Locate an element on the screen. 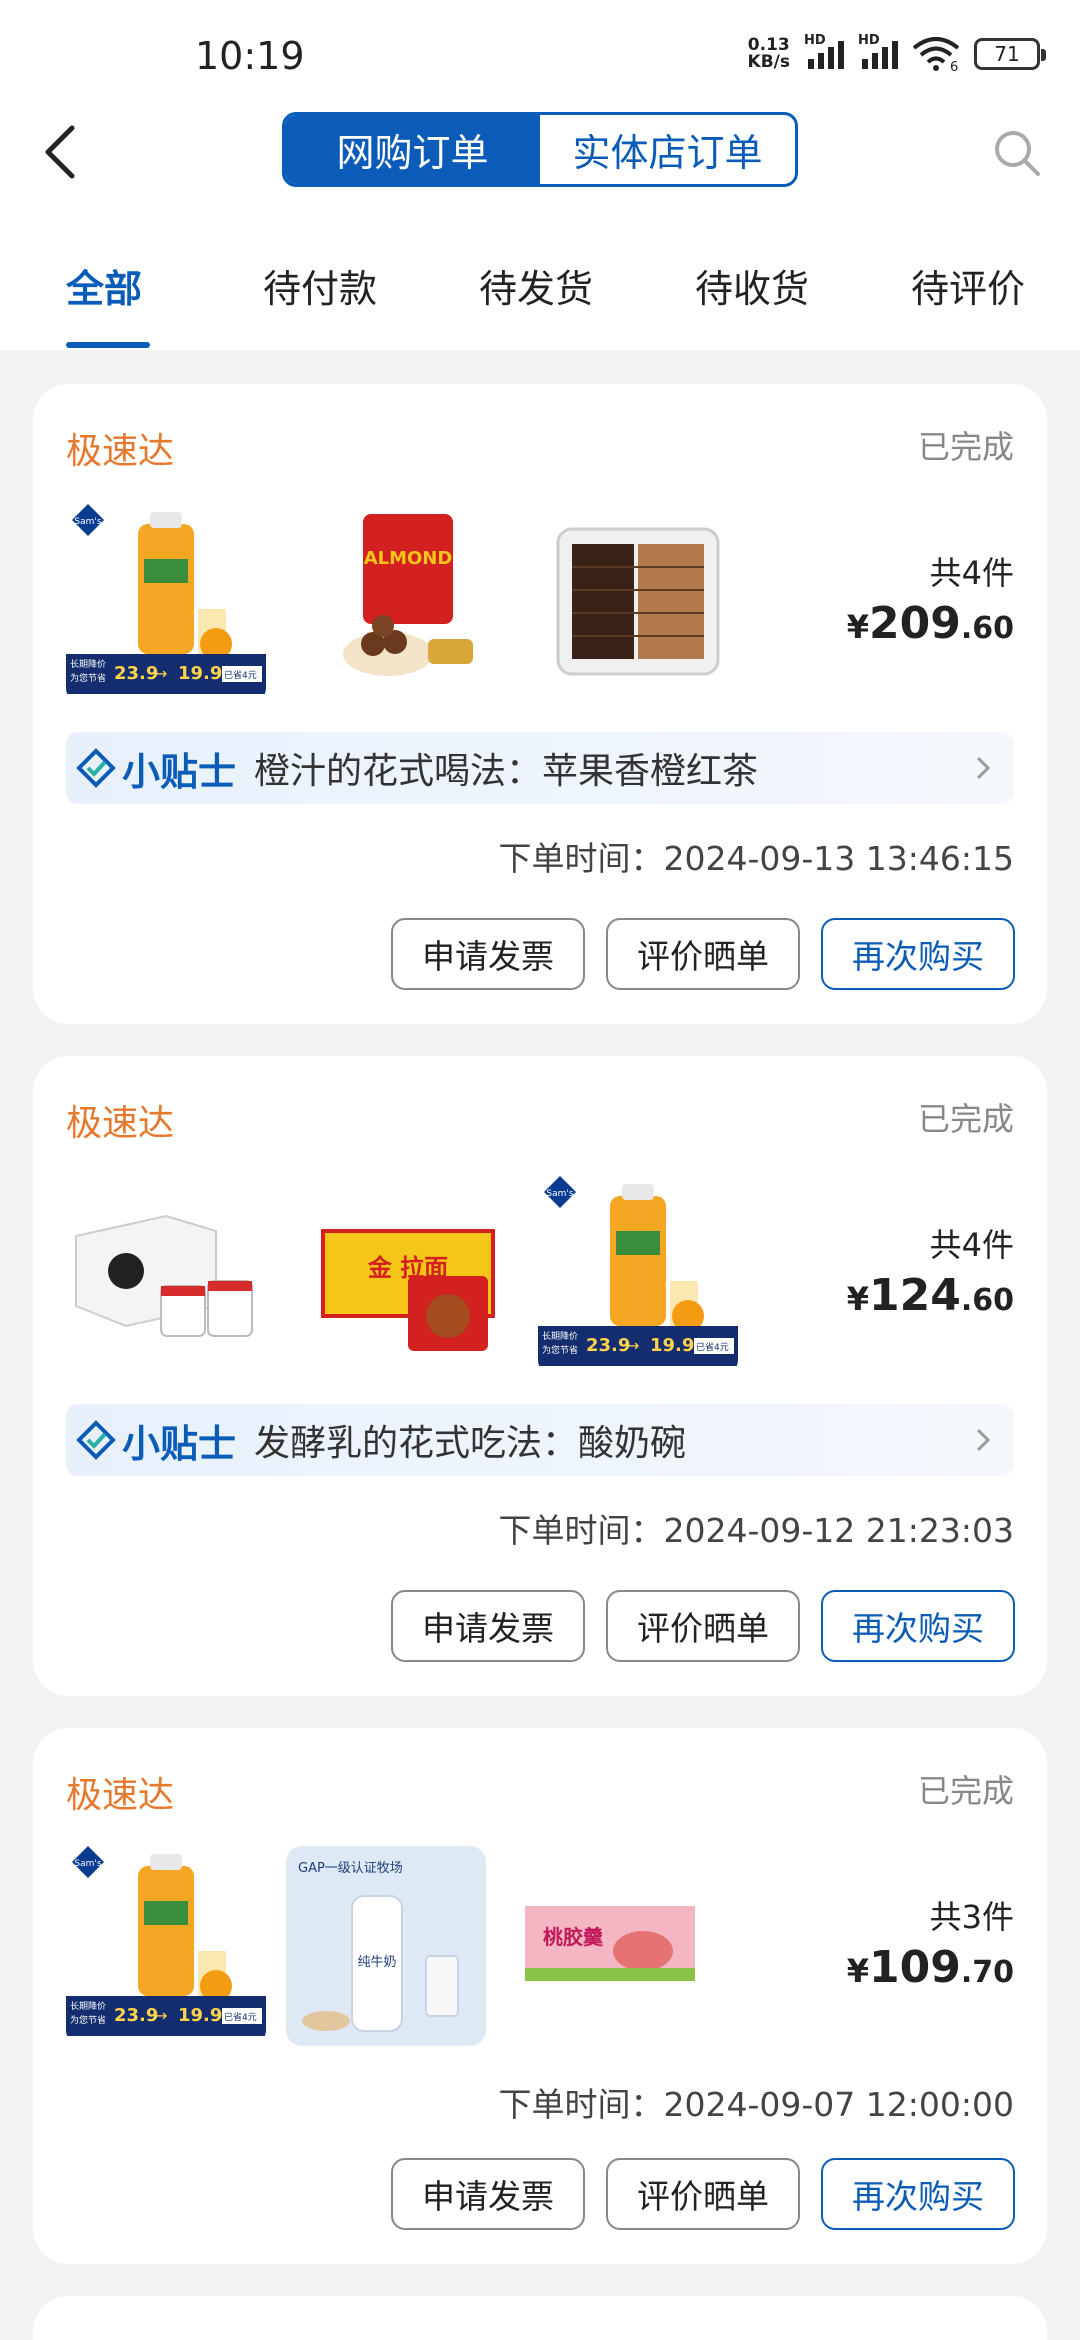 Image resolution: width=1080 pixels, height=2340 pixels. svg-text: ALMOND is located at coordinates (408, 558).